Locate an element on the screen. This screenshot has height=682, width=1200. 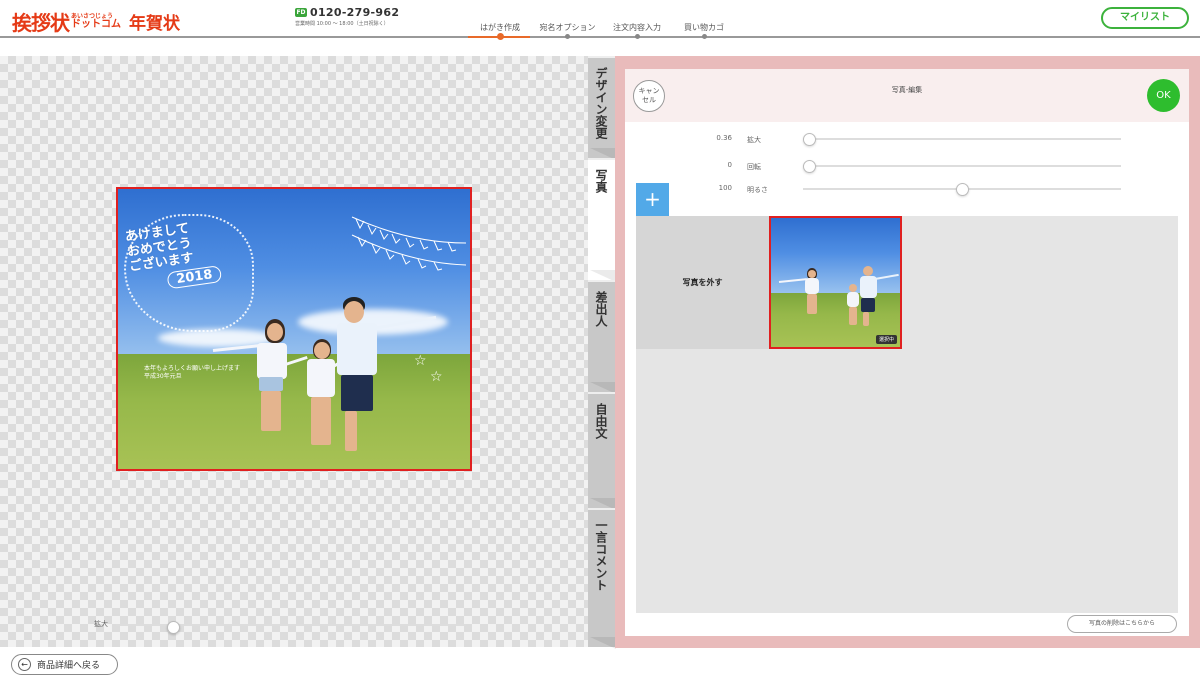
phone-line: FD 0120-279-962 is located at coordinates (347, 12).